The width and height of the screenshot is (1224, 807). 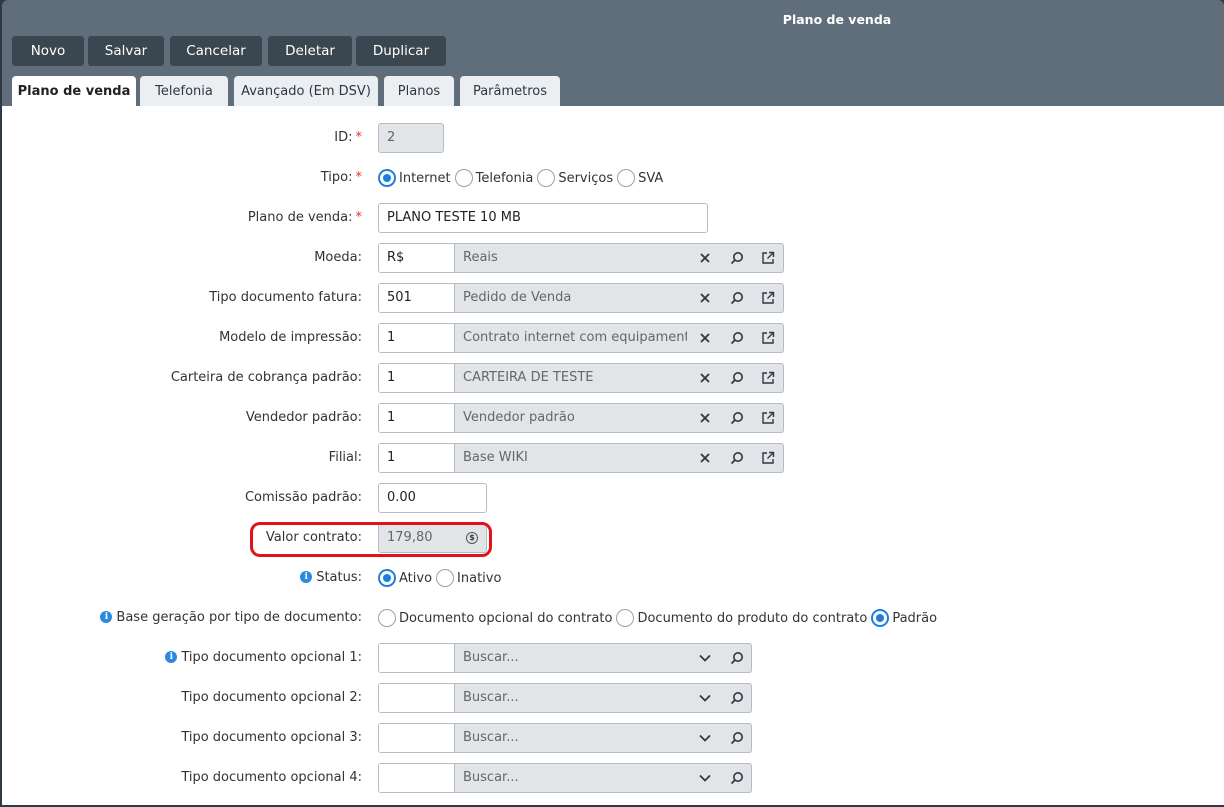 I want to click on moeda-code-input: R$, so click(x=417, y=258).